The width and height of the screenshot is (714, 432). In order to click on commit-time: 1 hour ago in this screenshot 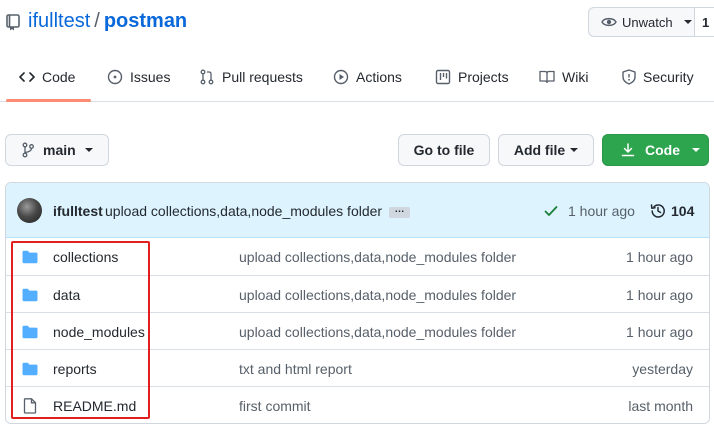, I will do `click(601, 211)`.